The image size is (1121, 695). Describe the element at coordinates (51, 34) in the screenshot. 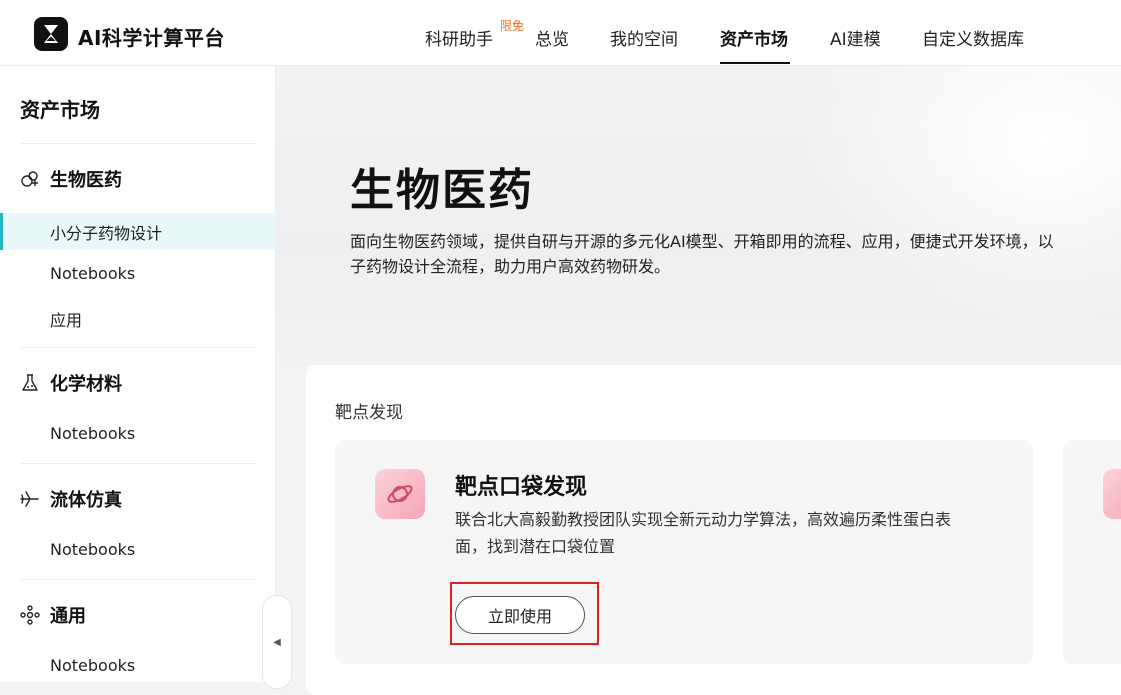

I see `hourglass-logo-icon` at that location.